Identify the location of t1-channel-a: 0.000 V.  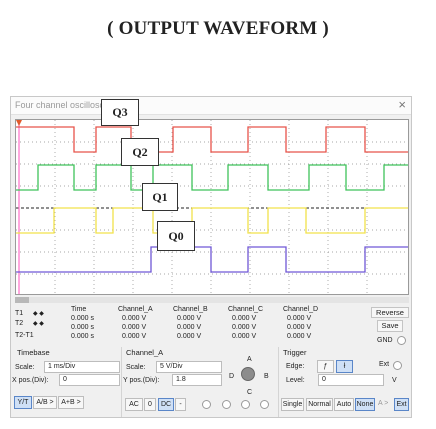
(134, 318).